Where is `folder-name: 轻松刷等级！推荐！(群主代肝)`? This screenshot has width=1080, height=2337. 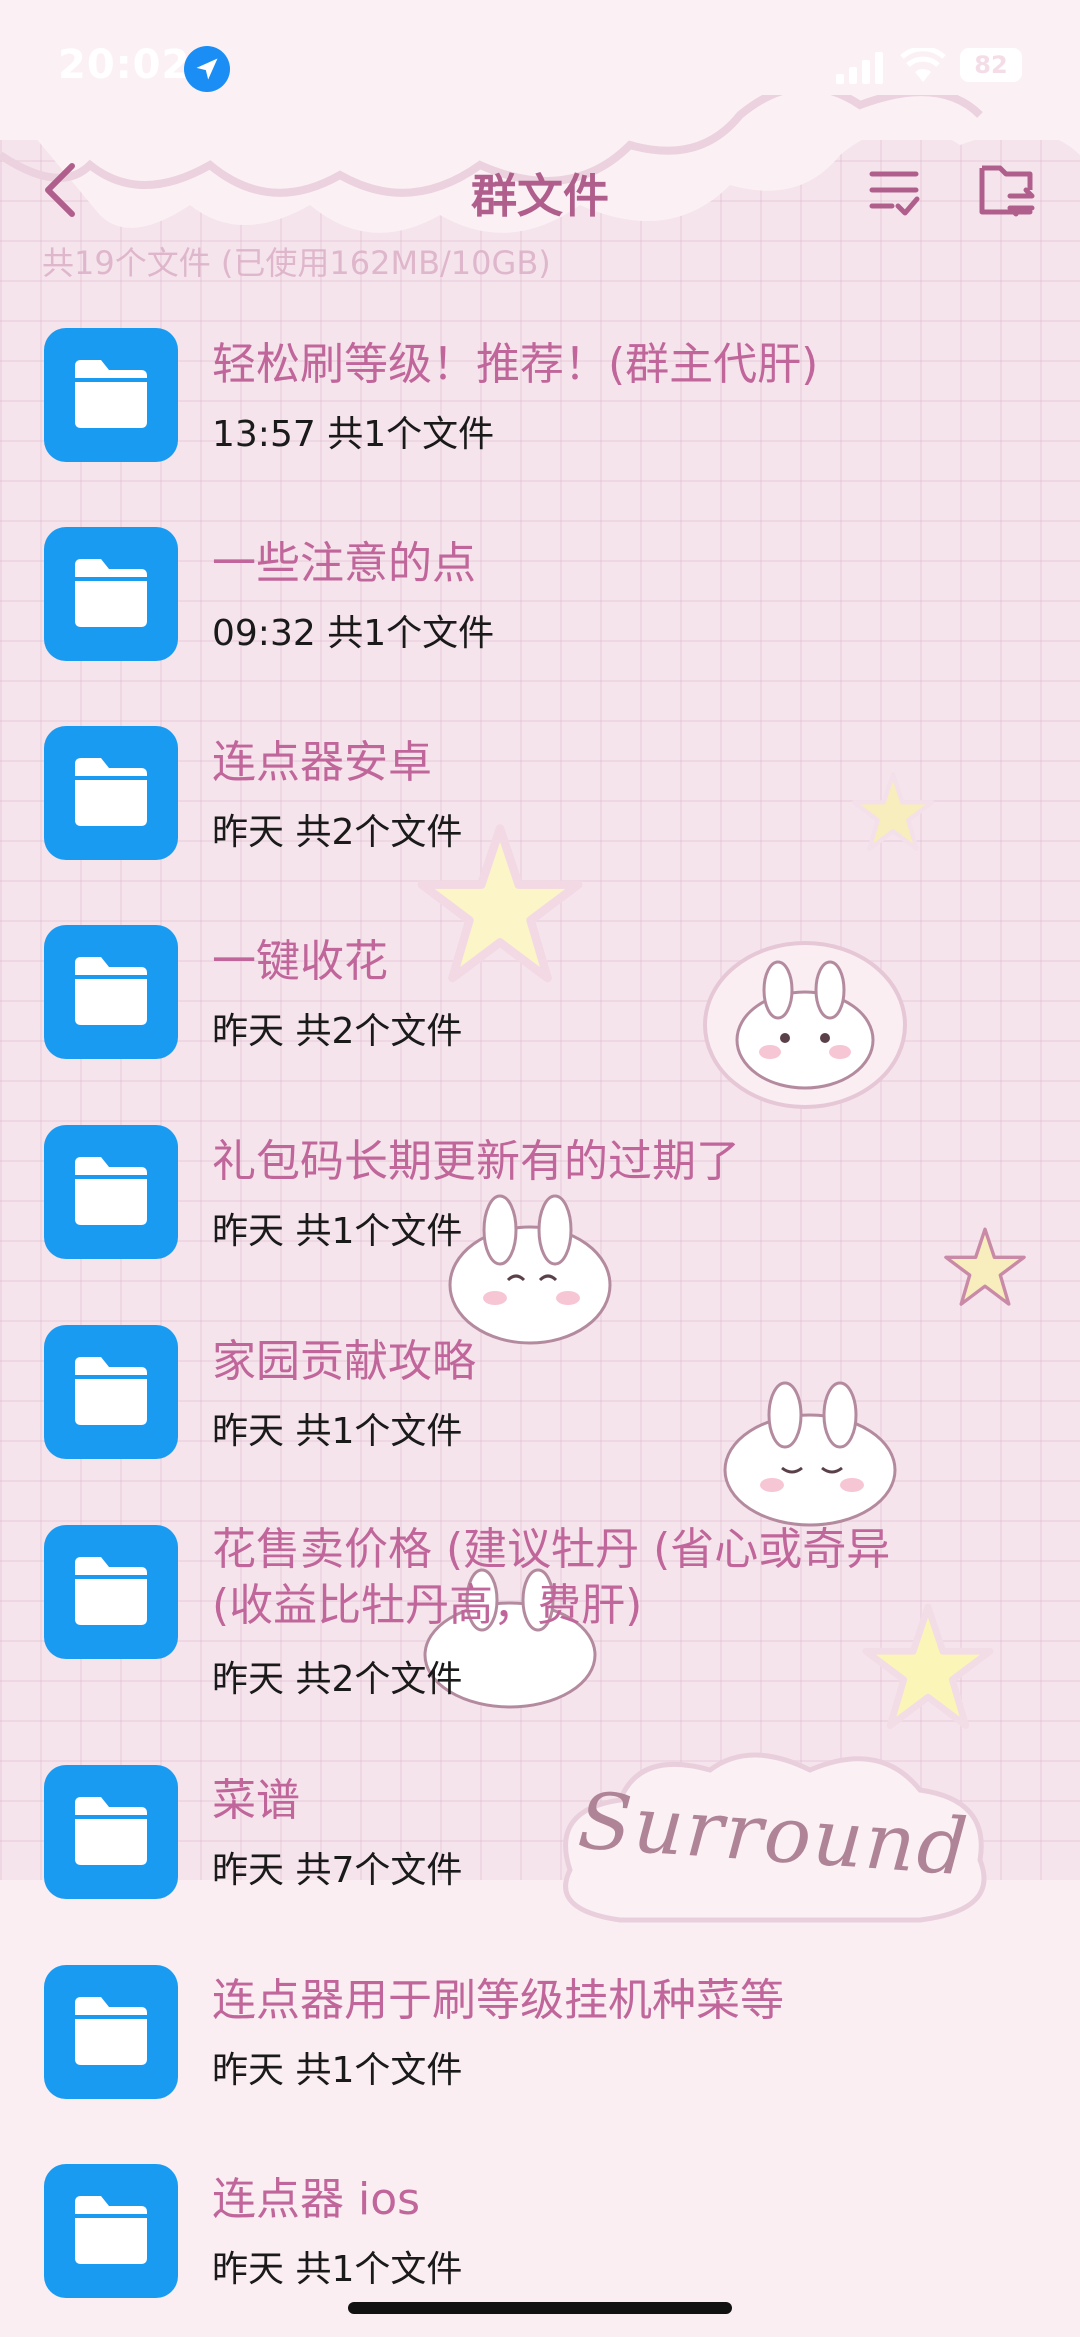 folder-name: 轻松刷等级！推荐！(群主代肝) is located at coordinates (515, 364).